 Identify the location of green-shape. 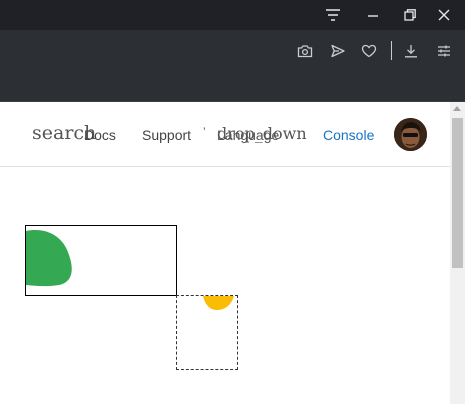
(49, 258).